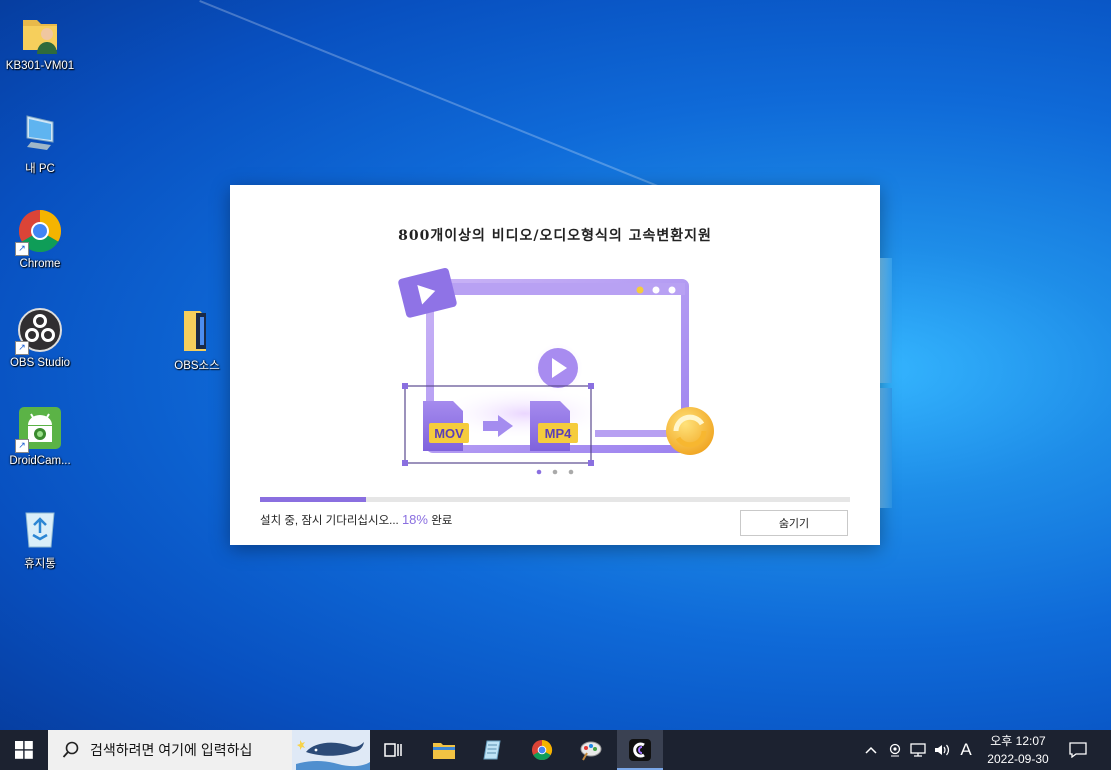 The width and height of the screenshot is (1111, 770). I want to click on desktop-icon-kb301: KB301-VM01, so click(40, 41).